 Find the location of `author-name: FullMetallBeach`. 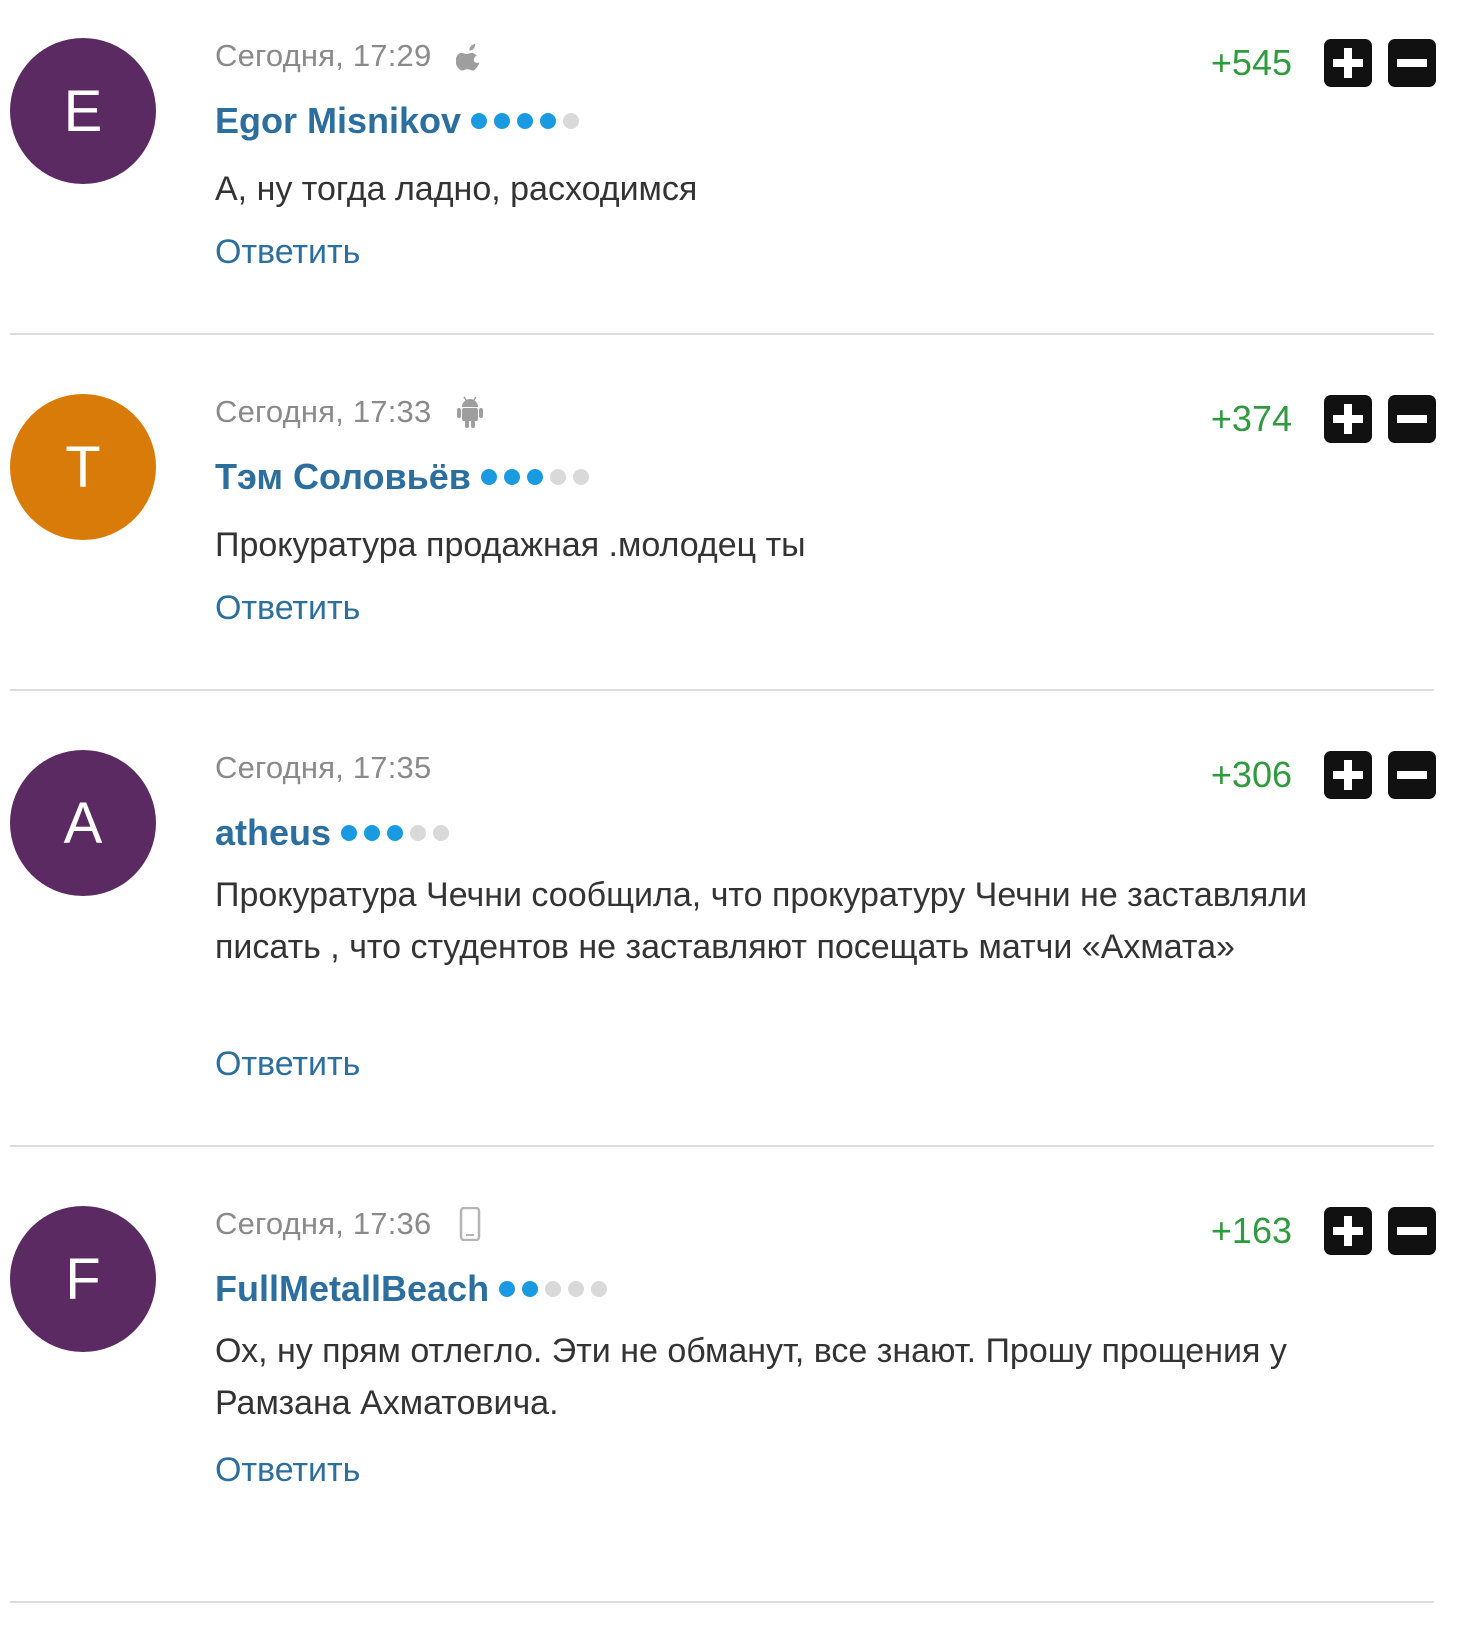

author-name: FullMetallBeach is located at coordinates (352, 1289).